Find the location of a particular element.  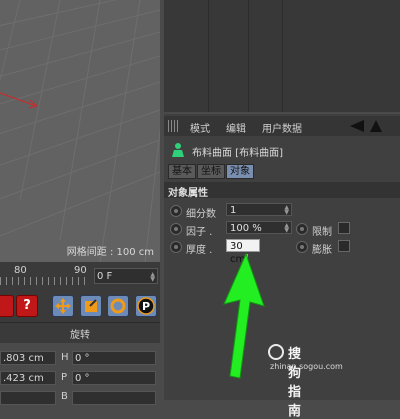

frame-value: 0 F is located at coordinates (105, 276).